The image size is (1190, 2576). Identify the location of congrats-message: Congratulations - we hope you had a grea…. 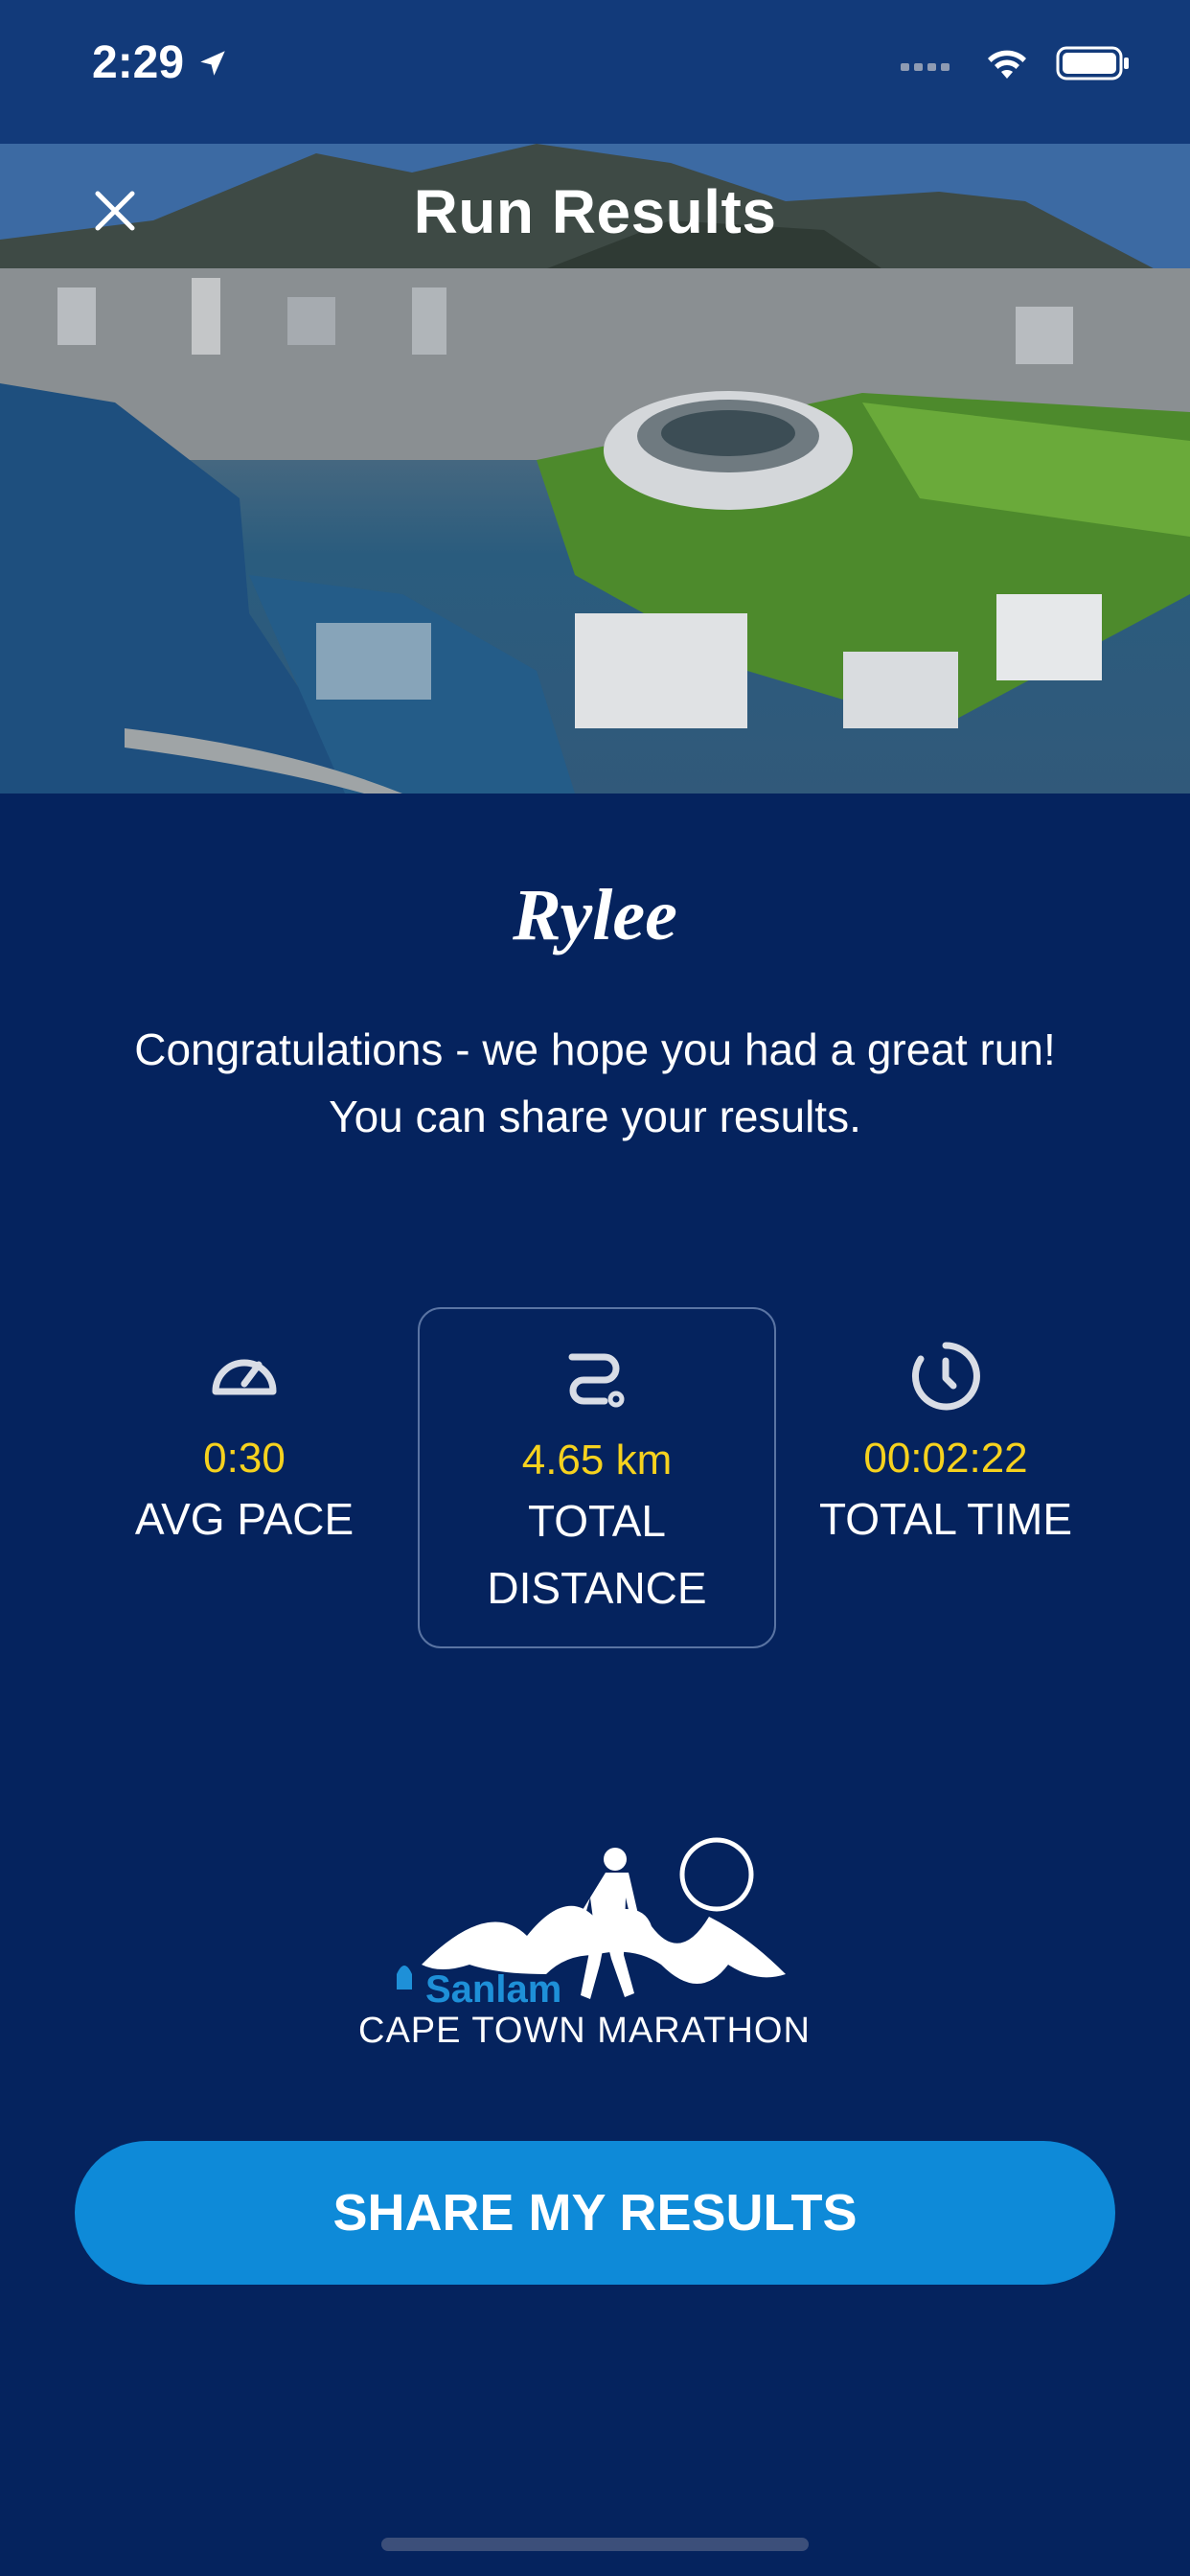
(595, 1083).